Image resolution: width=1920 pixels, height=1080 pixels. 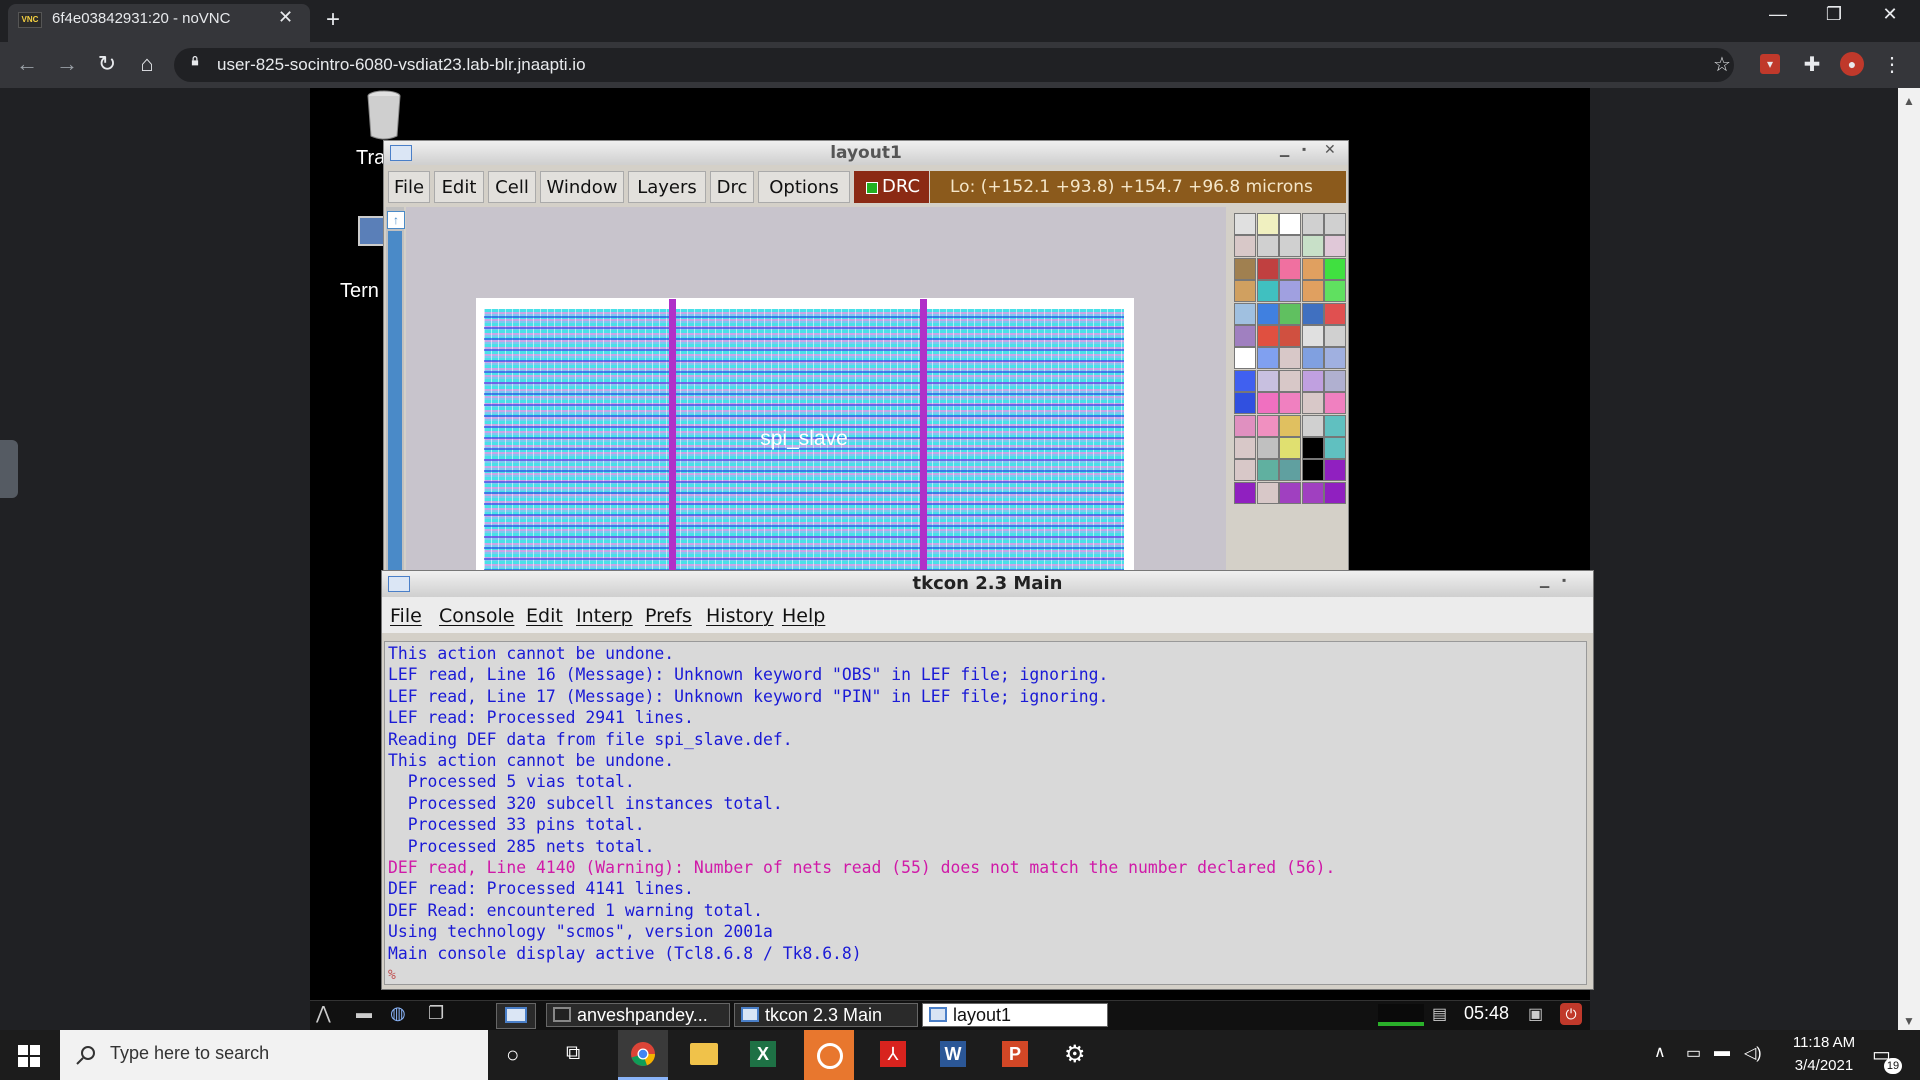 I want to click on tkcon-menu-file: File, so click(x=406, y=616).